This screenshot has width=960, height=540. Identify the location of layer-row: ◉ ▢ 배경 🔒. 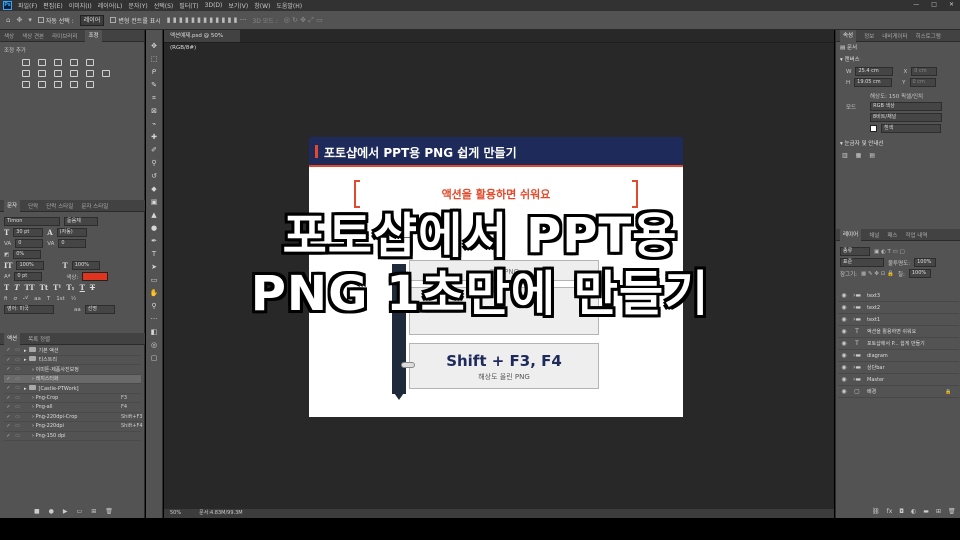
(898, 392).